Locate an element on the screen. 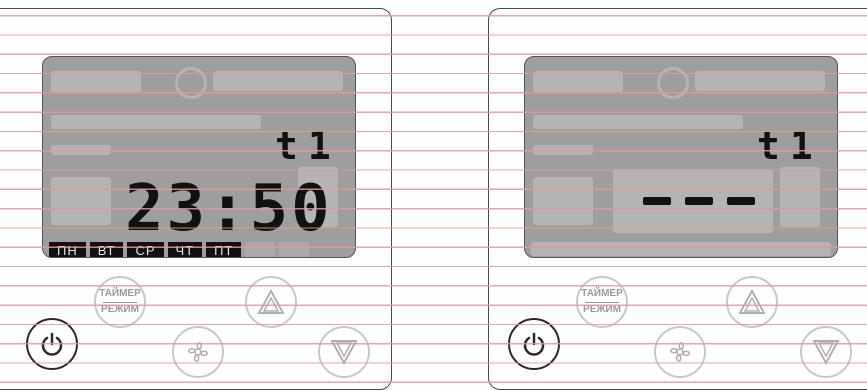  temperature-up-button-left is located at coordinates (271, 302).